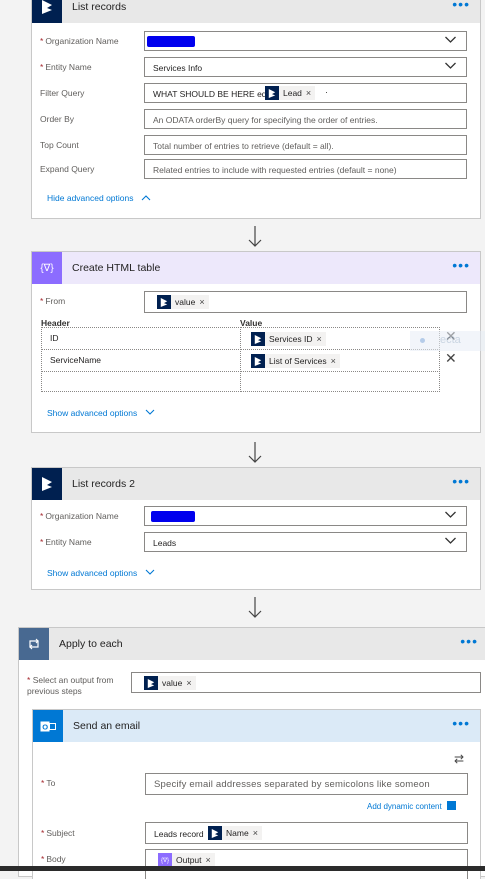 This screenshot has height=879, width=485. What do you see at coordinates (91, 644) in the screenshot?
I see `apply-to-each-title: Apply to each` at bounding box center [91, 644].